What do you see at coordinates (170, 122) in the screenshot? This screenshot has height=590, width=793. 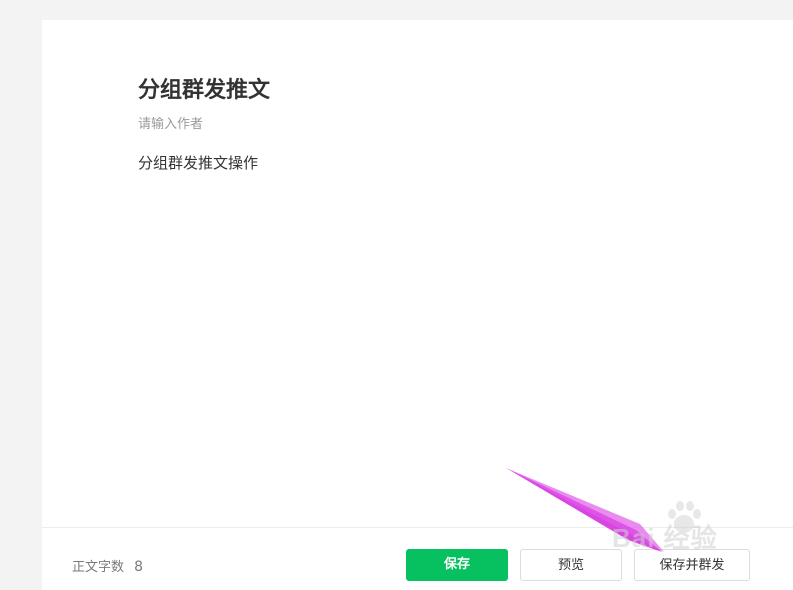 I see `author-input: 请输入作者` at bounding box center [170, 122].